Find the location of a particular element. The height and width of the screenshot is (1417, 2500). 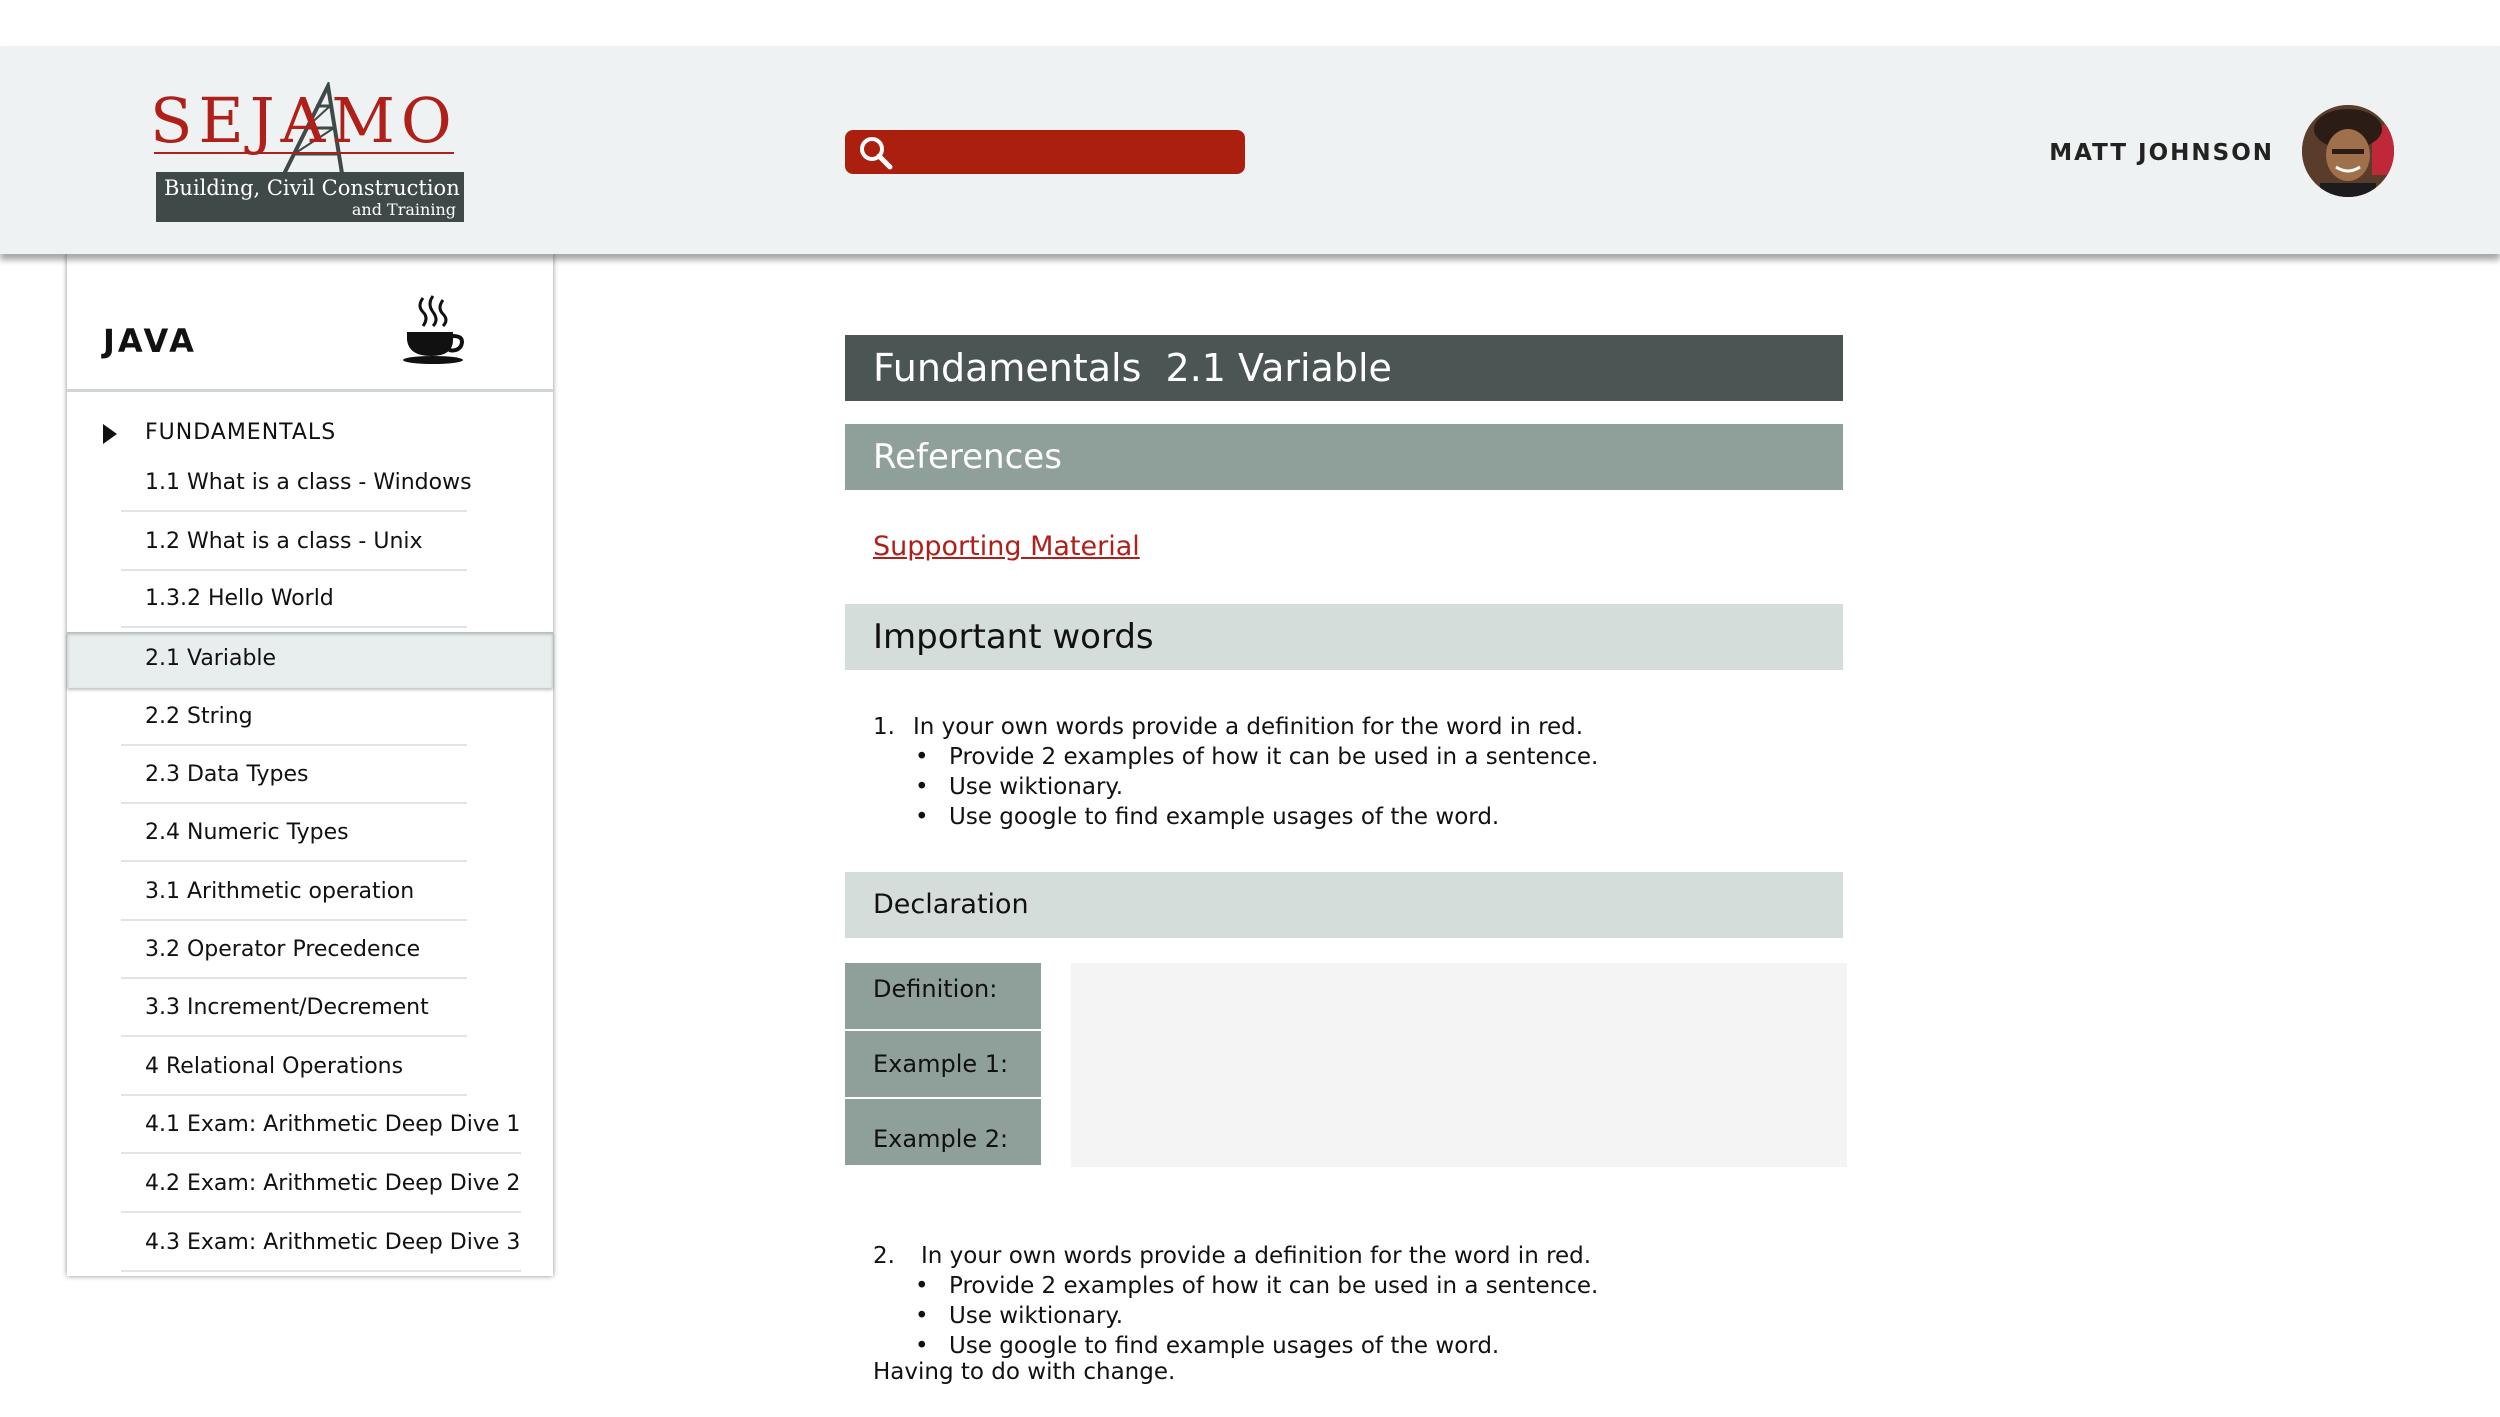

sidebar-item-what-is-a-class-unix: 1.2 What is a class - Unix is located at coordinates (310, 543).